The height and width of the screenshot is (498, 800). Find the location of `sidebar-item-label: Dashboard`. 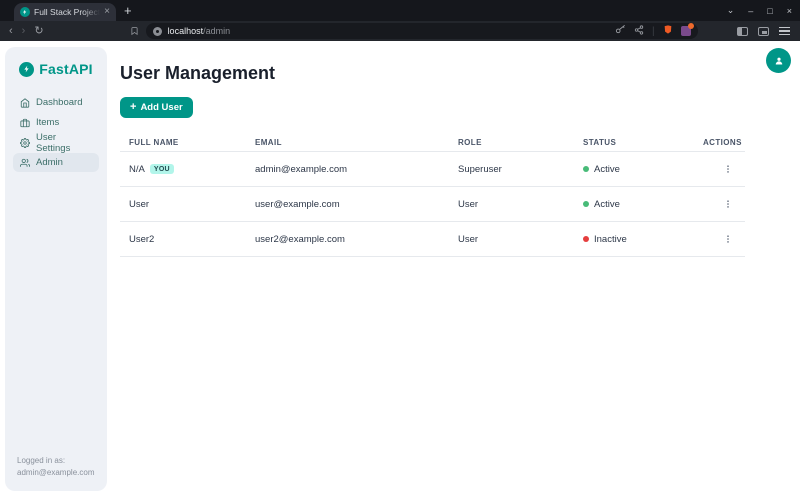

sidebar-item-label: Dashboard is located at coordinates (59, 102).